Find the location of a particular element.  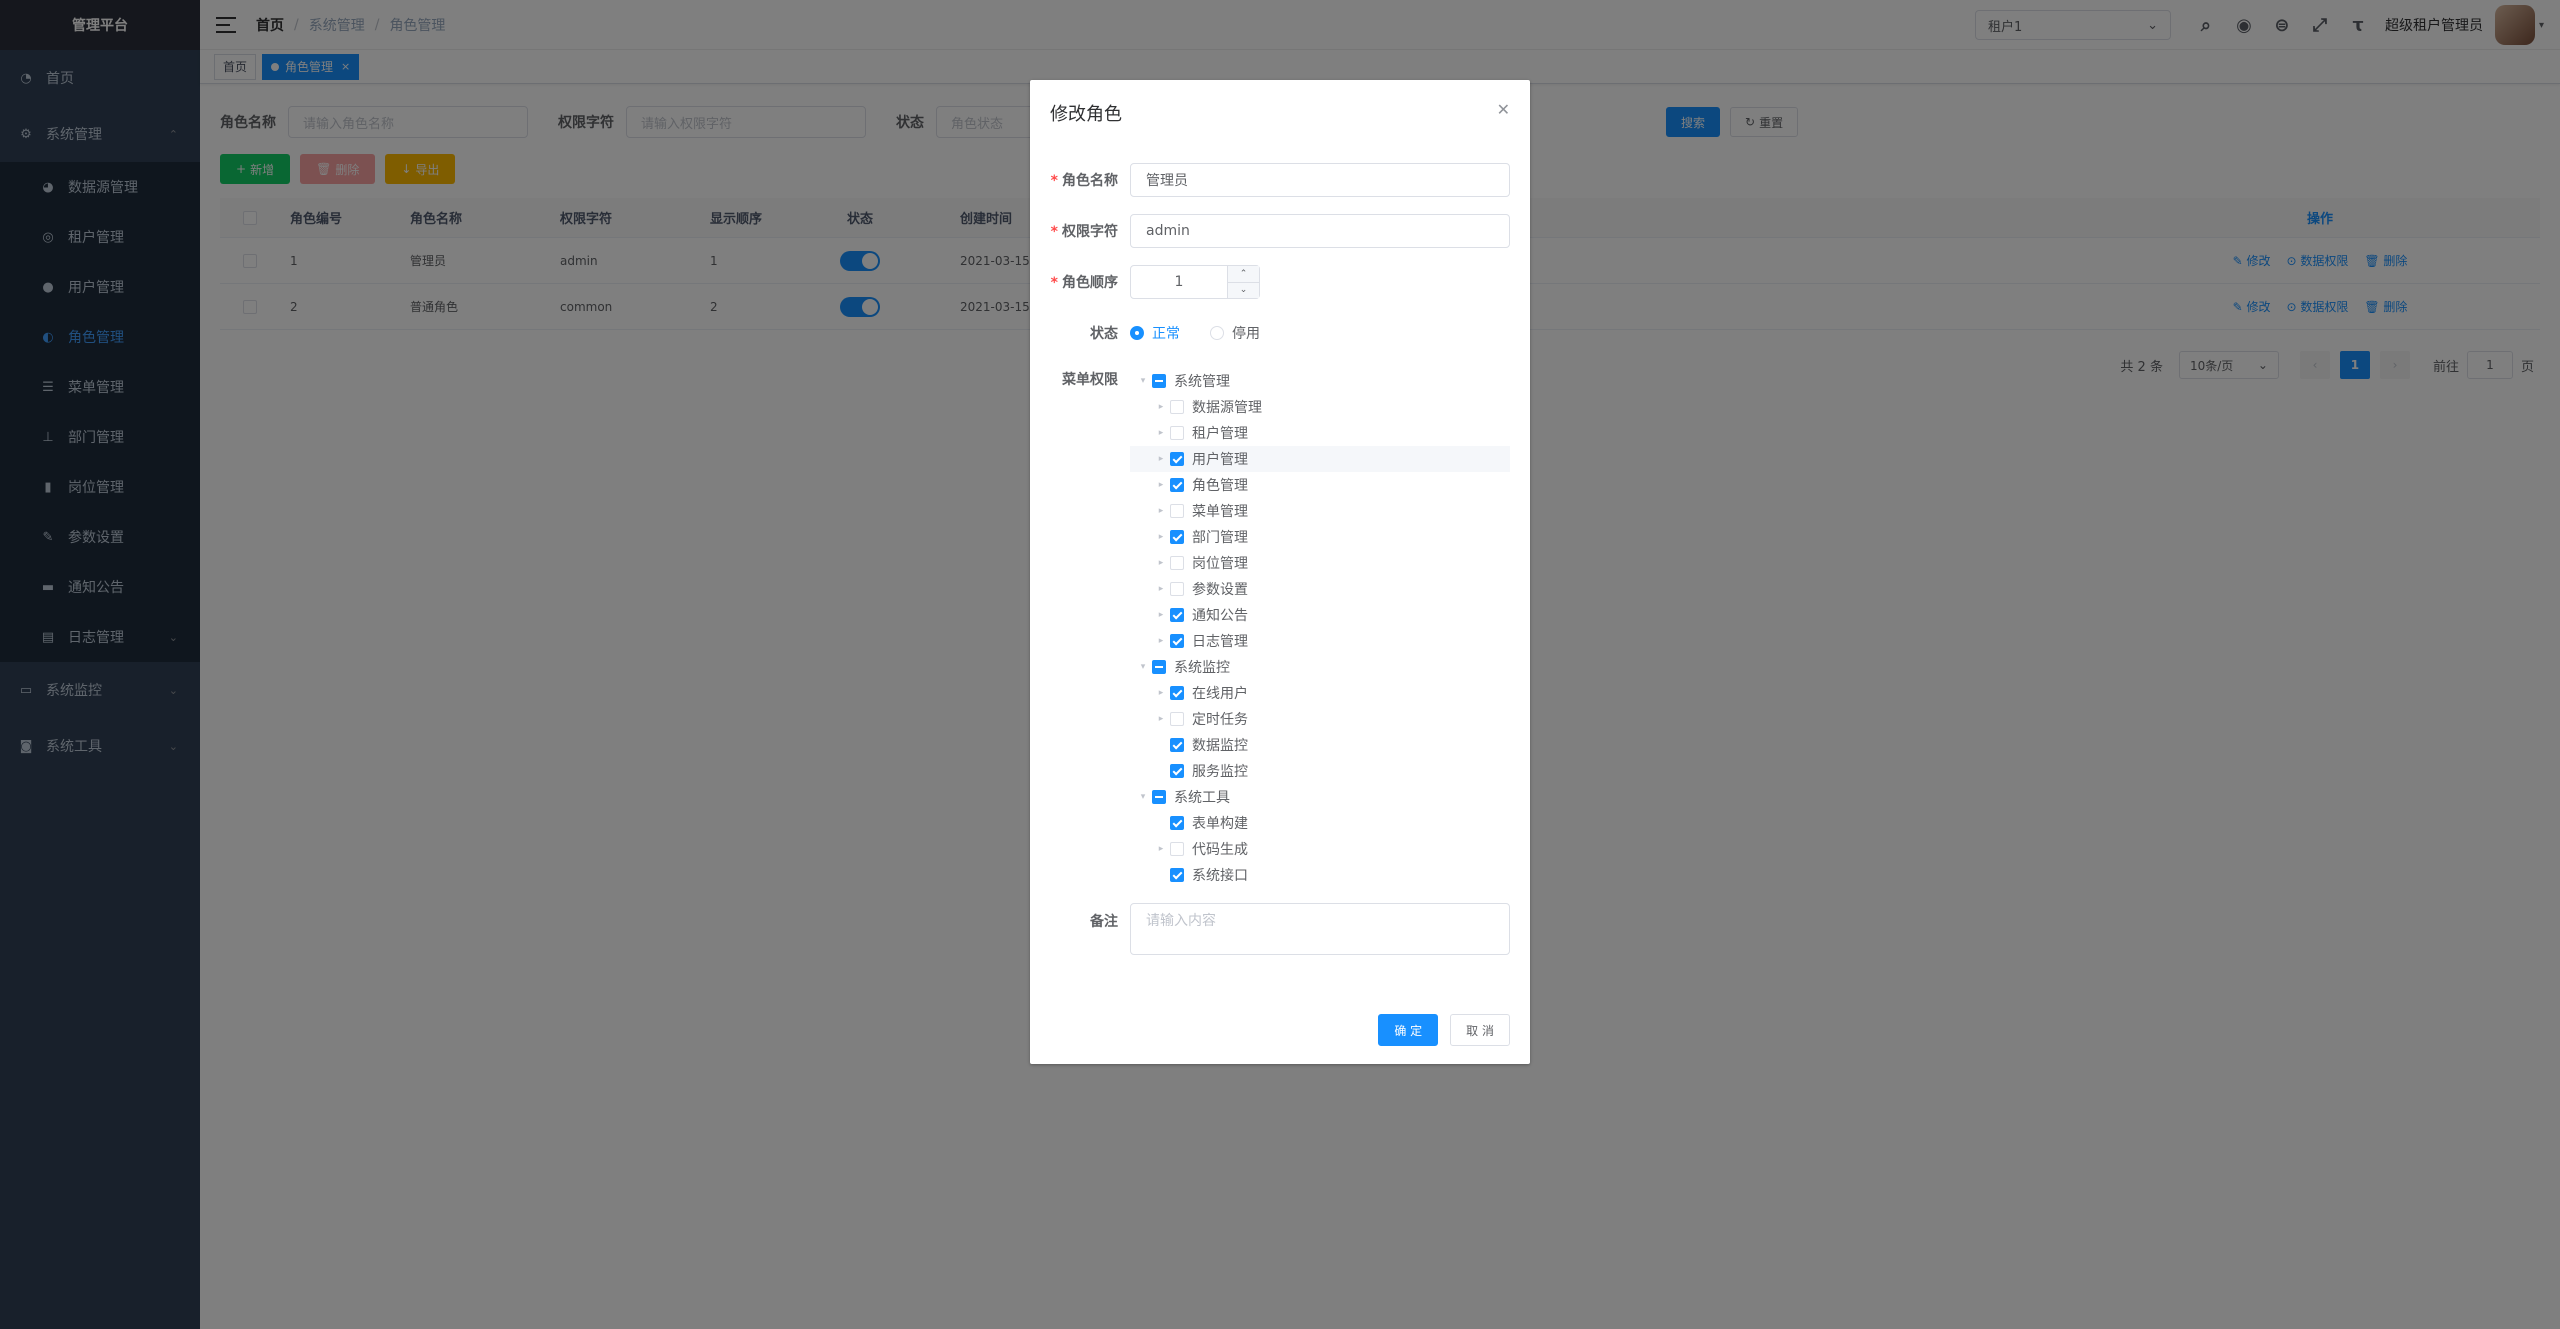

cancel-button: 取 消 is located at coordinates (1480, 1030).